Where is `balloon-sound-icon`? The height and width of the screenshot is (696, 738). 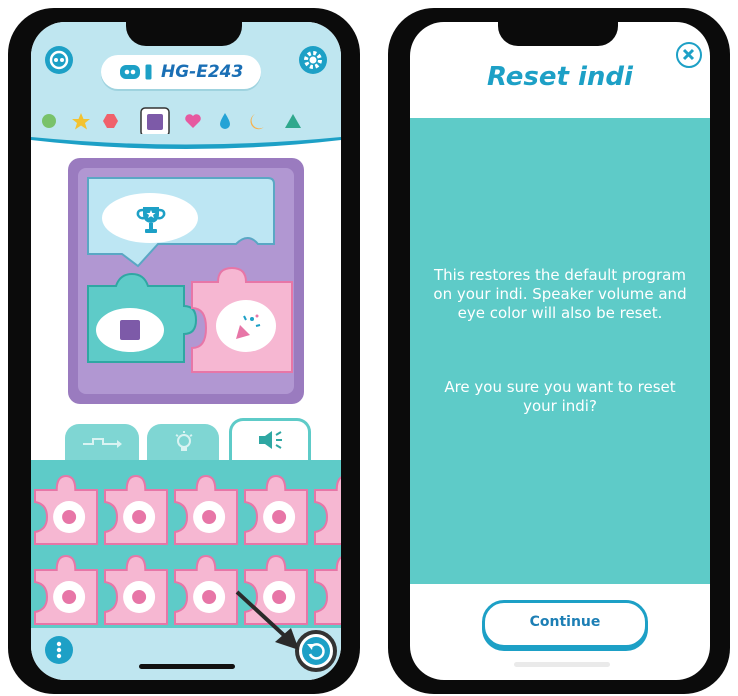
balloon-sound-icon is located at coordinates (279, 517).